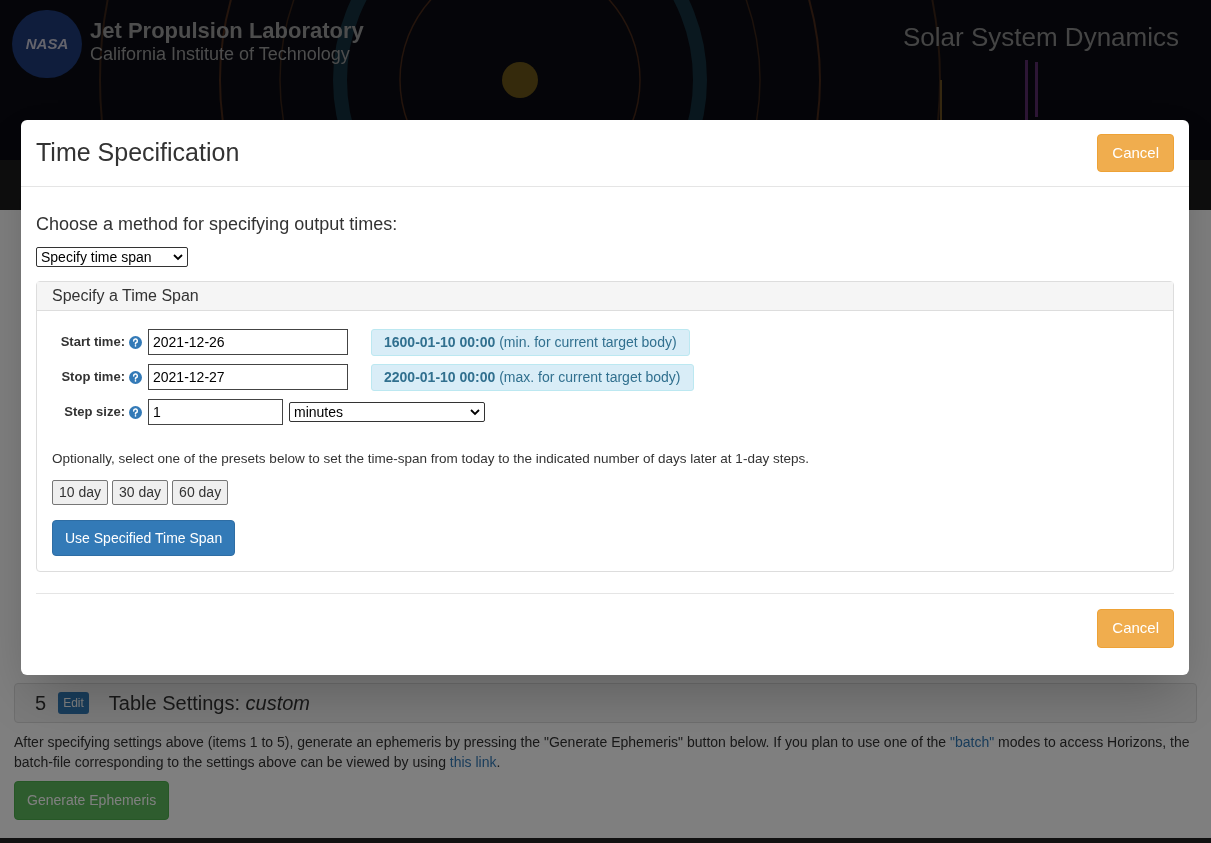 The height and width of the screenshot is (843, 1211). Describe the element at coordinates (602, 752) in the screenshot. I see `instructions-text: After specifying settings above (items 1 to 5), generate an ephemeris by pressing the "Generate Ephemeris" button below. If you plan to use one of the "batch" modes to access Horizons, the batch-file corresponding to the settings above can be viewed by using this link.` at that location.